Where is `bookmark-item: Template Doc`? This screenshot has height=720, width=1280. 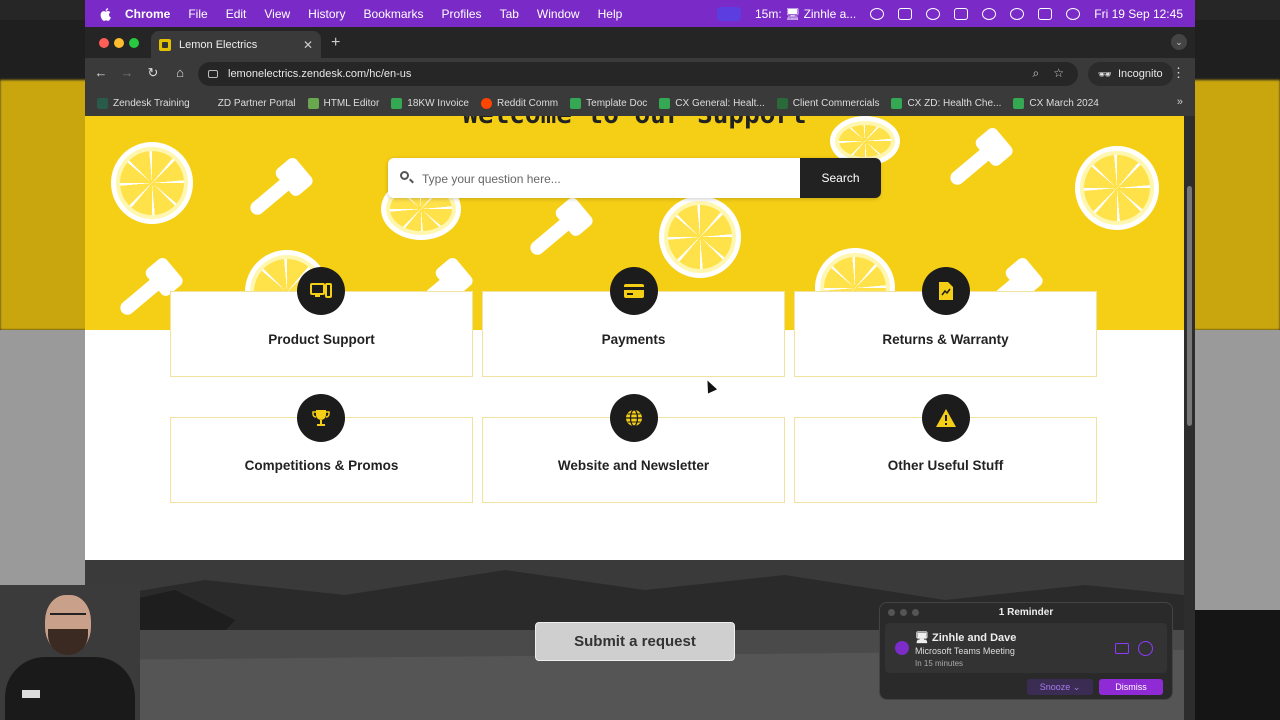
bookmark-item: Template Doc is located at coordinates (609, 103).